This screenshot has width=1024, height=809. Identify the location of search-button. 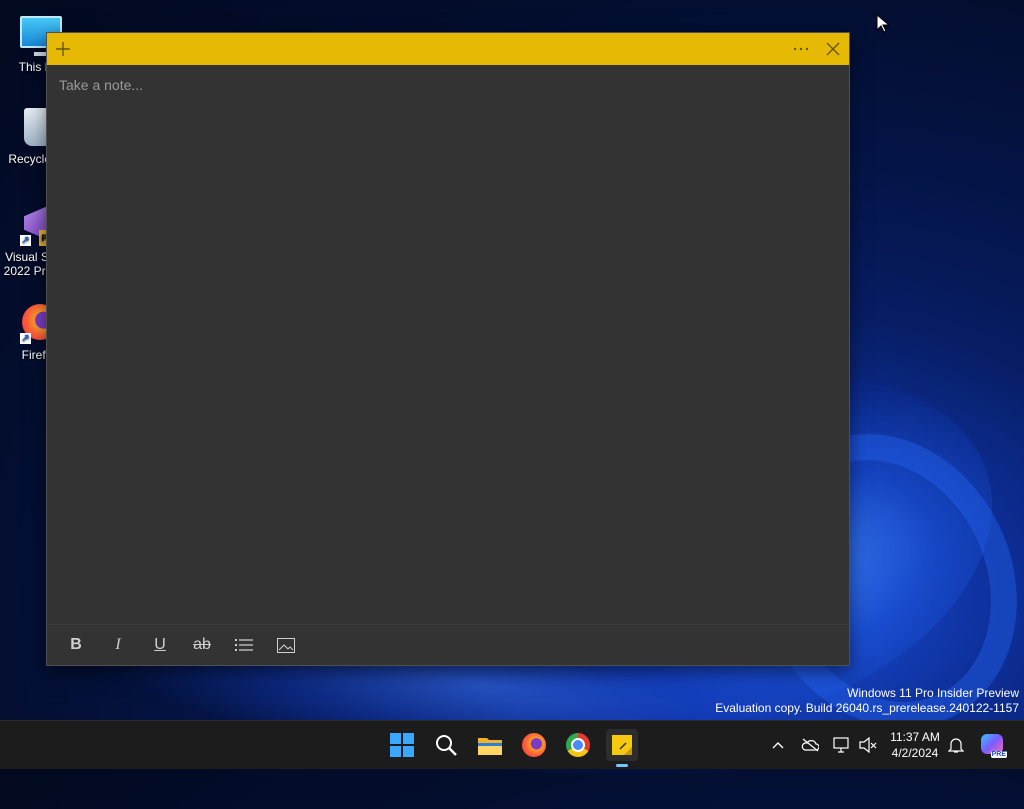
(446, 745).